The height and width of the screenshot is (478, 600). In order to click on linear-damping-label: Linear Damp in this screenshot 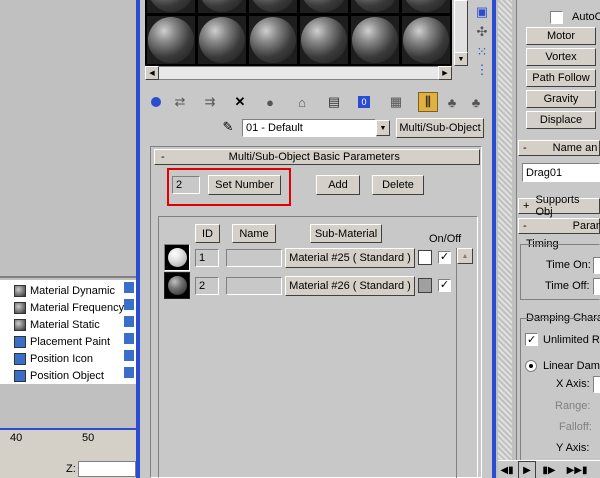, I will do `click(571, 366)`.